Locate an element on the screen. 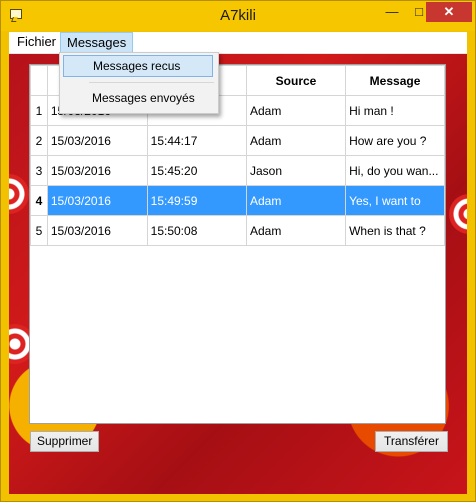 This screenshot has height=502, width=476. menu-separator is located at coordinates (151, 82).